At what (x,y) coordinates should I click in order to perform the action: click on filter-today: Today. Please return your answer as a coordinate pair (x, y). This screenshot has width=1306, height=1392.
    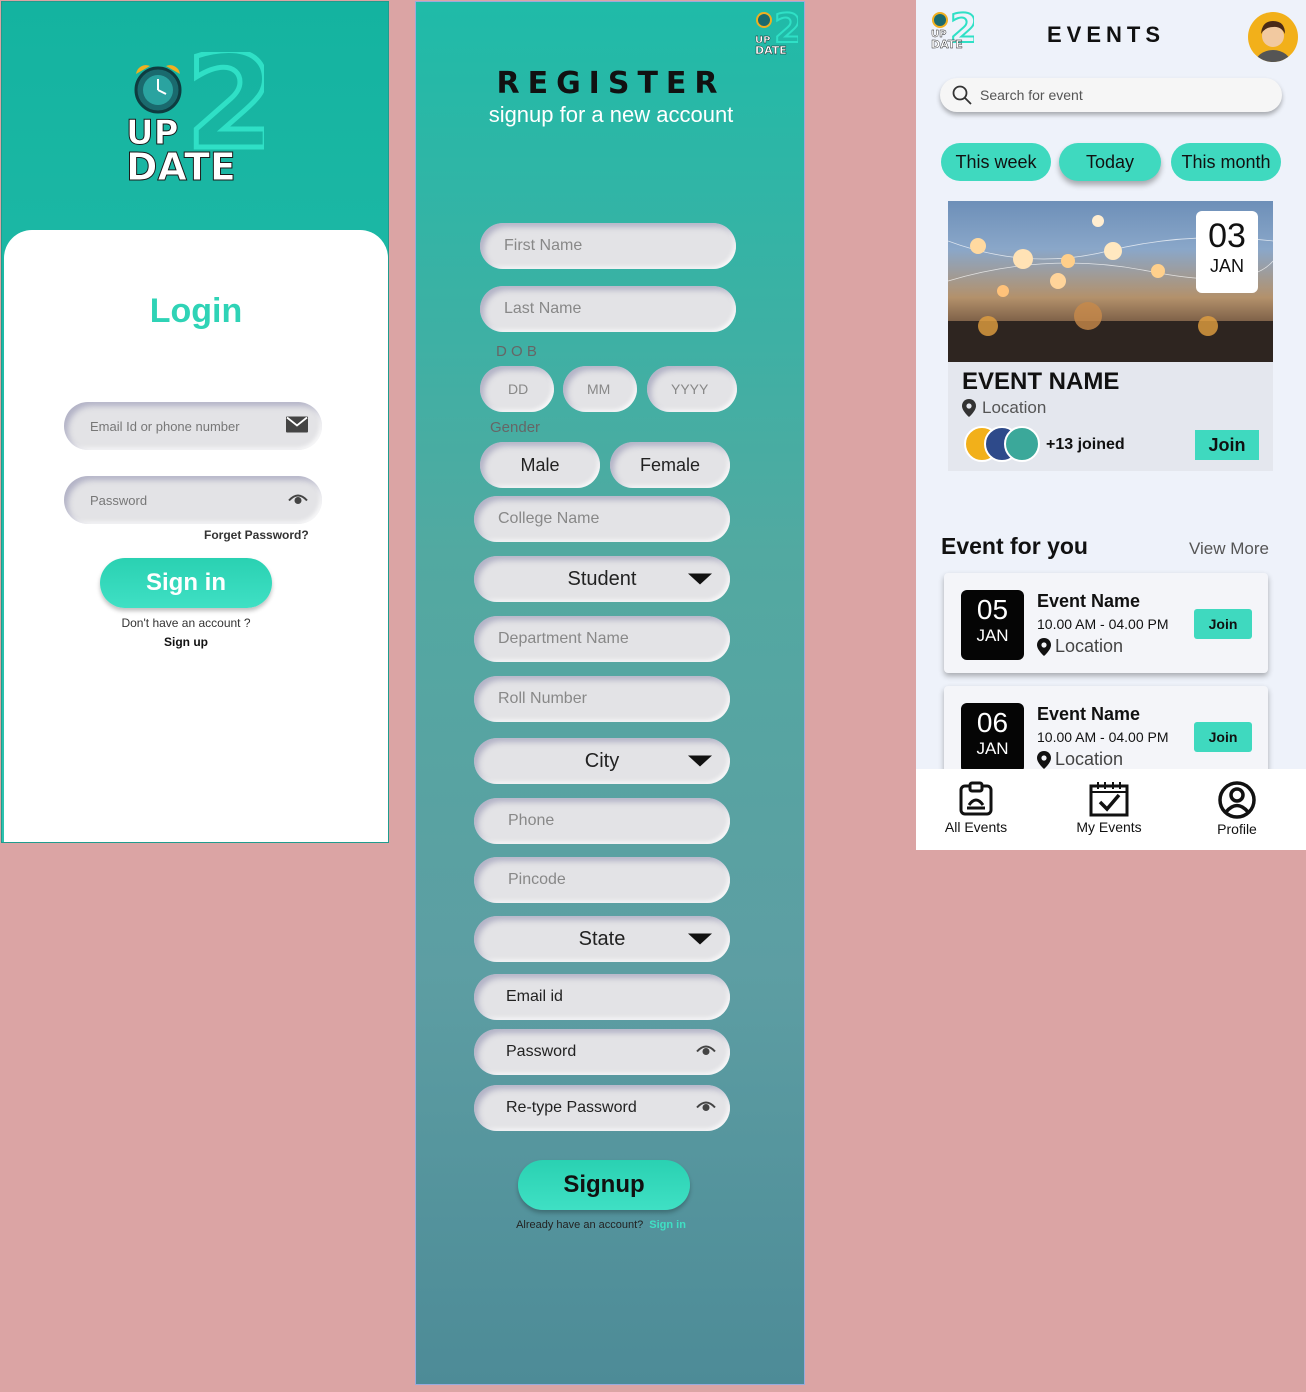
    Looking at the image, I should click on (1110, 162).